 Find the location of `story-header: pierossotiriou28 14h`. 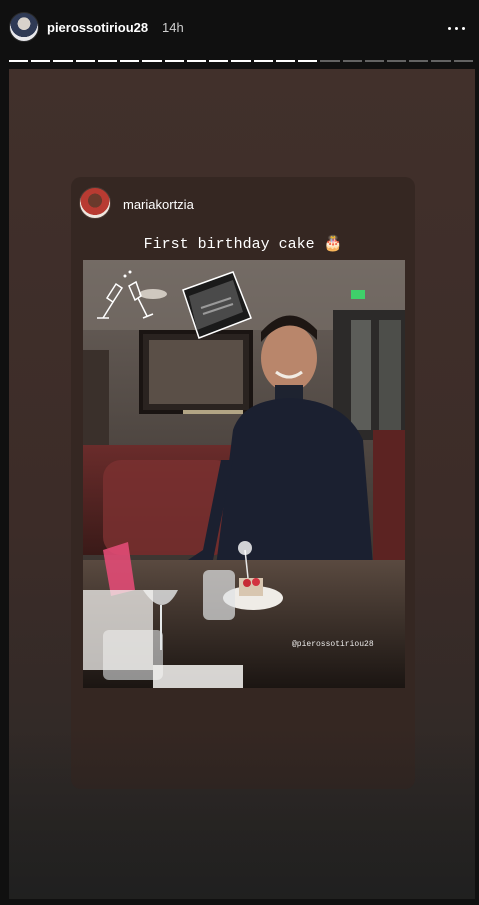

story-header: pierossotiriou28 14h is located at coordinates (239, 28).